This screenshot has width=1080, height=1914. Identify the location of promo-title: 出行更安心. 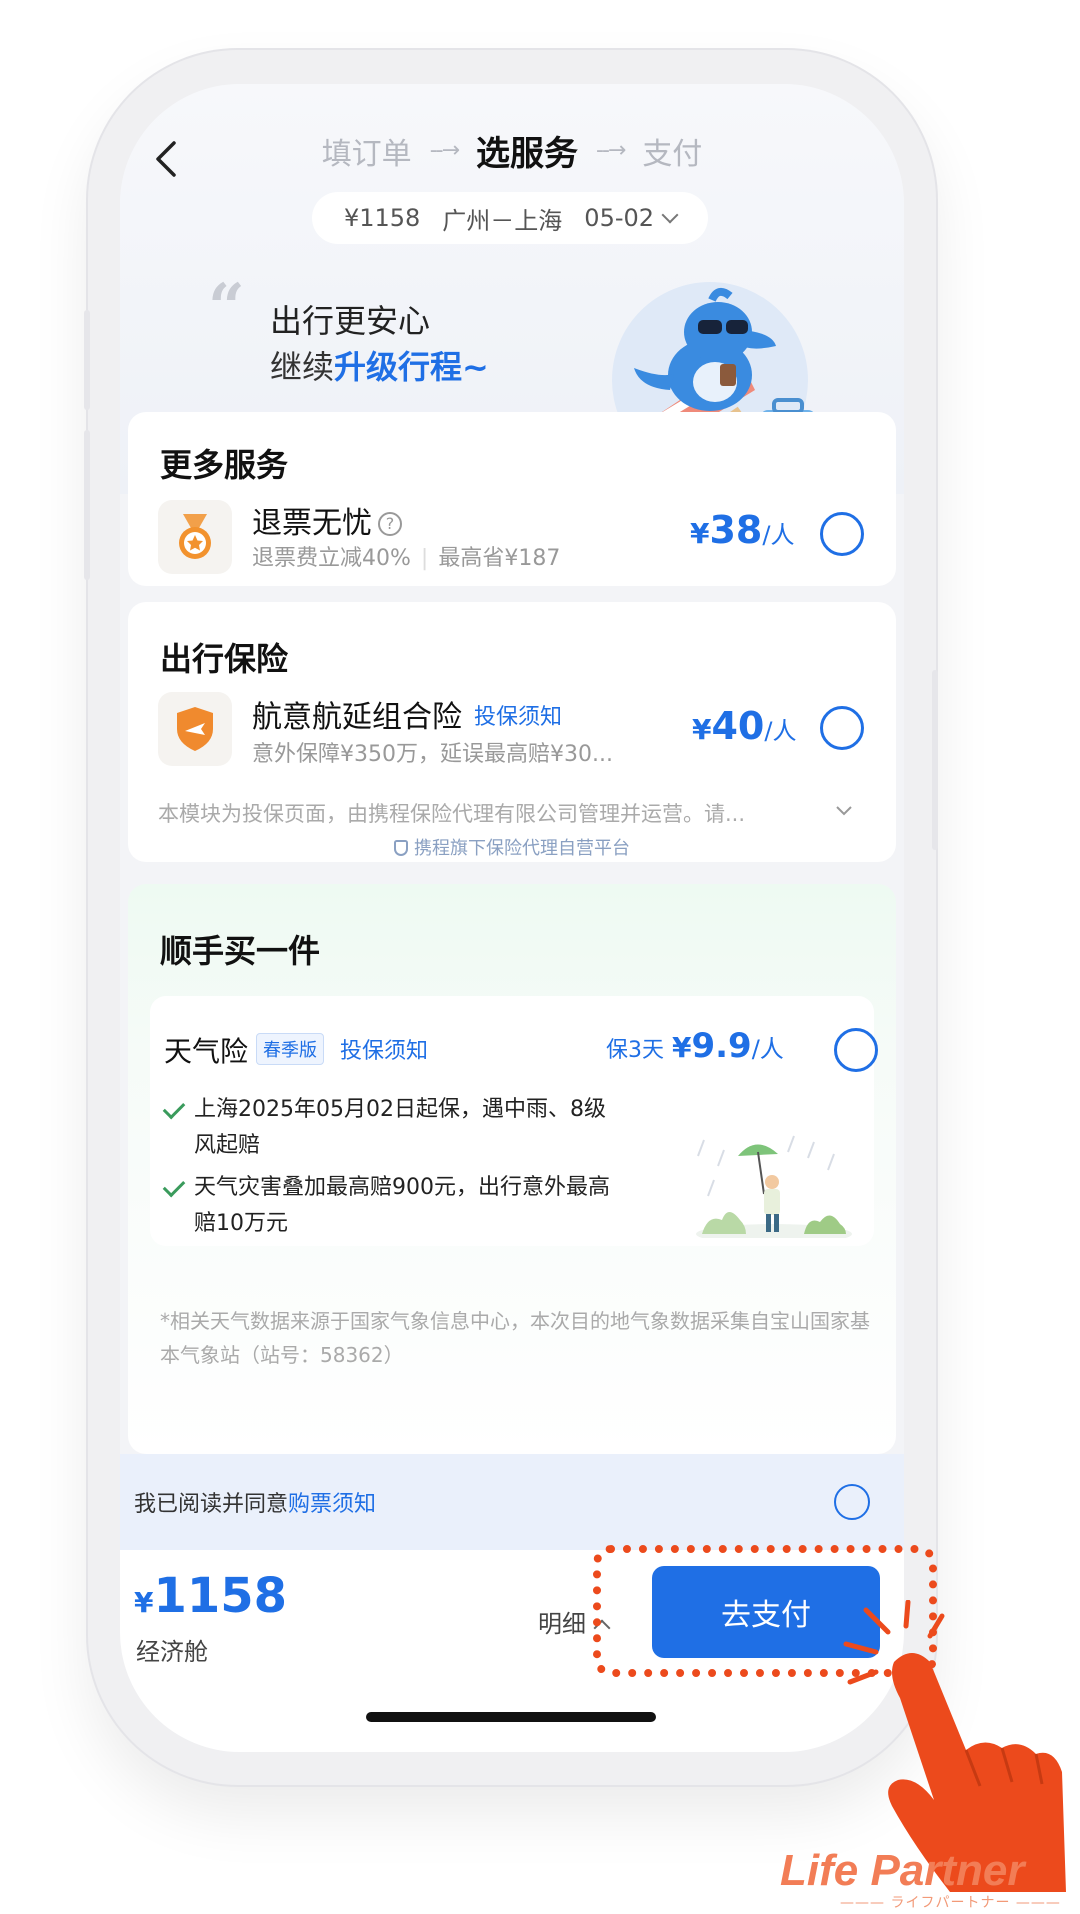
(350, 321).